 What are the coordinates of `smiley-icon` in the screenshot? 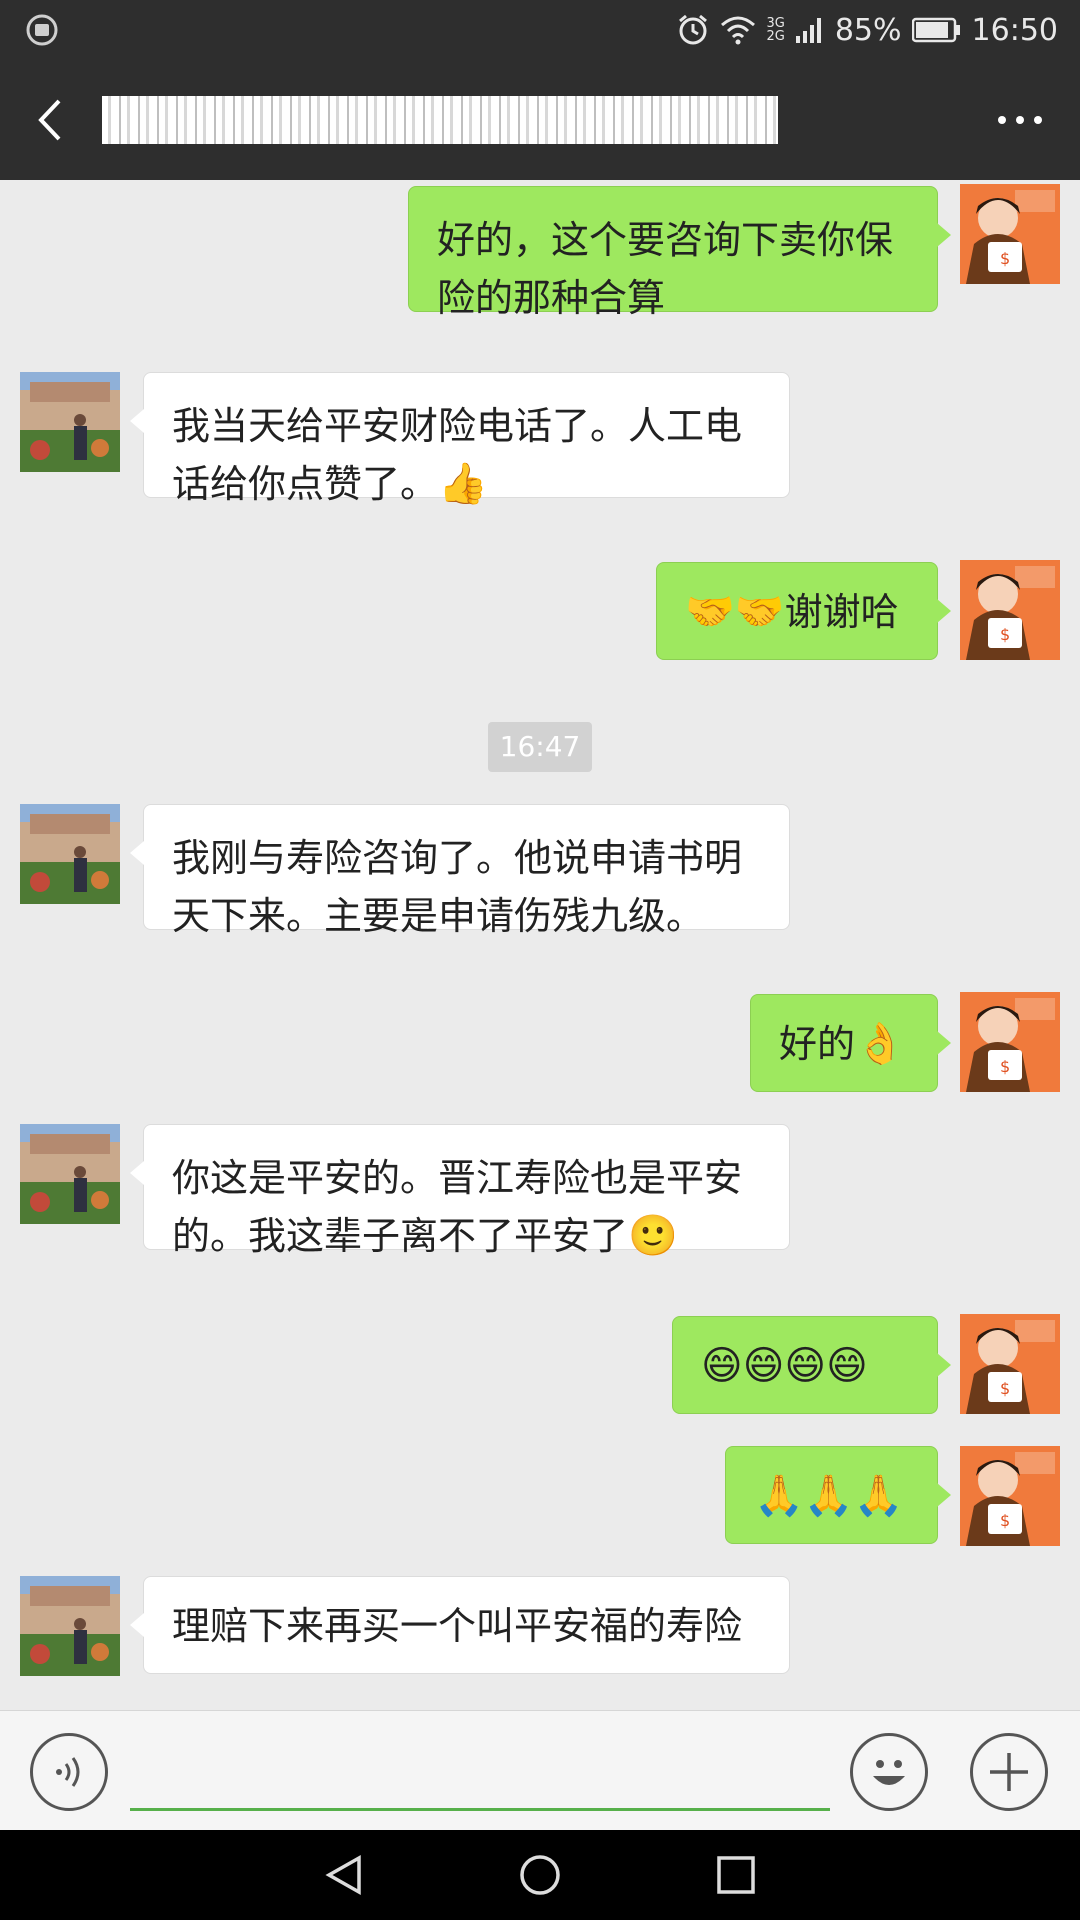 It's located at (889, 1772).